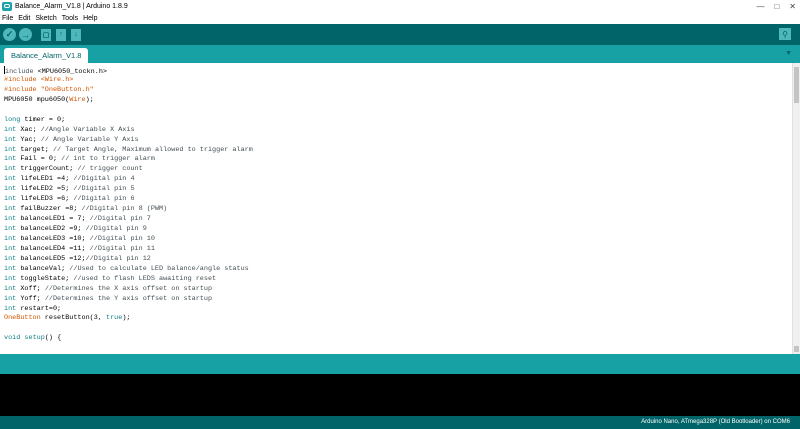 This screenshot has height=429, width=800. I want to click on code-token: //Digital pin 10, so click(122, 238).